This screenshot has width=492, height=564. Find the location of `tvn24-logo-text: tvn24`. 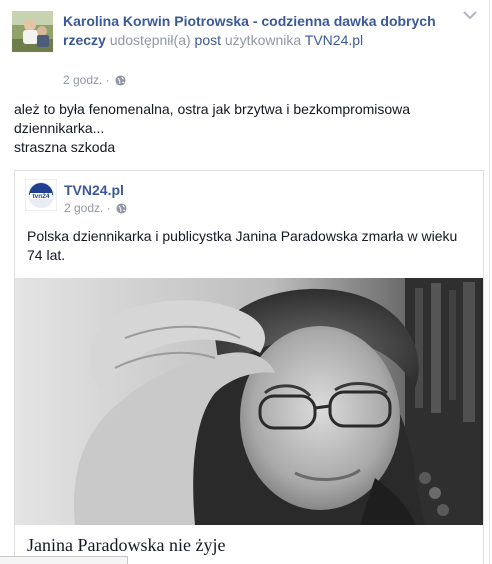

tvn24-logo-text: tvn24 is located at coordinates (41, 196).